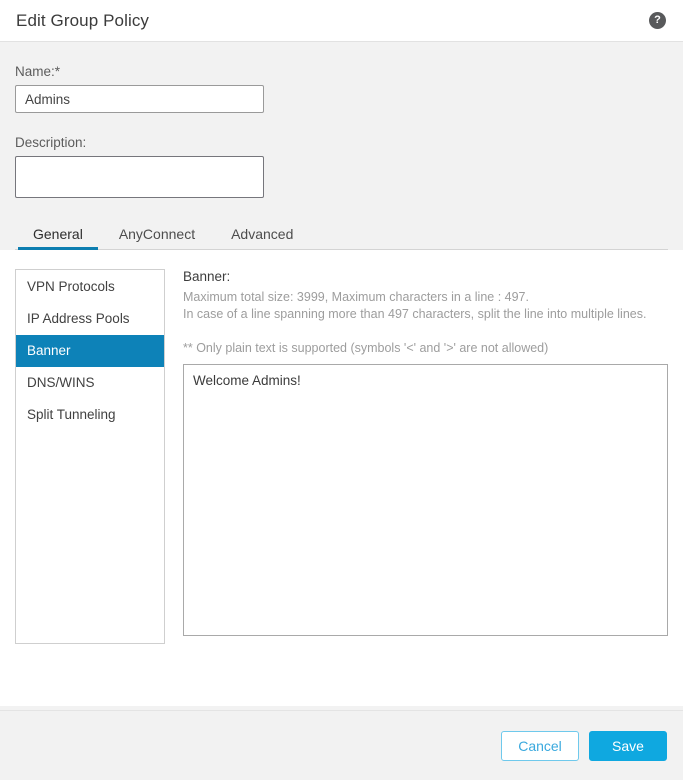 Image resolution: width=683 pixels, height=780 pixels. What do you see at coordinates (628, 745) in the screenshot?
I see `save-button: Save` at bounding box center [628, 745].